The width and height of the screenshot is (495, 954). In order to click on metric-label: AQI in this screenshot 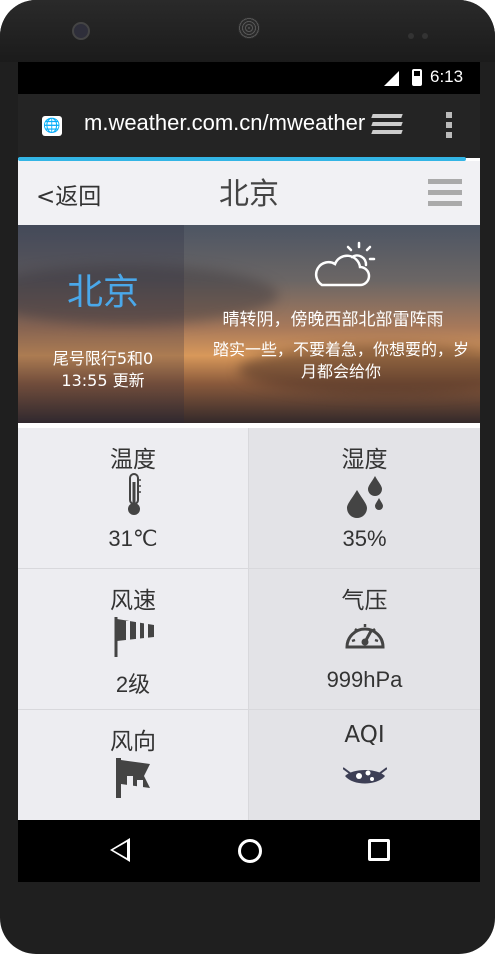, I will do `click(364, 735)`.